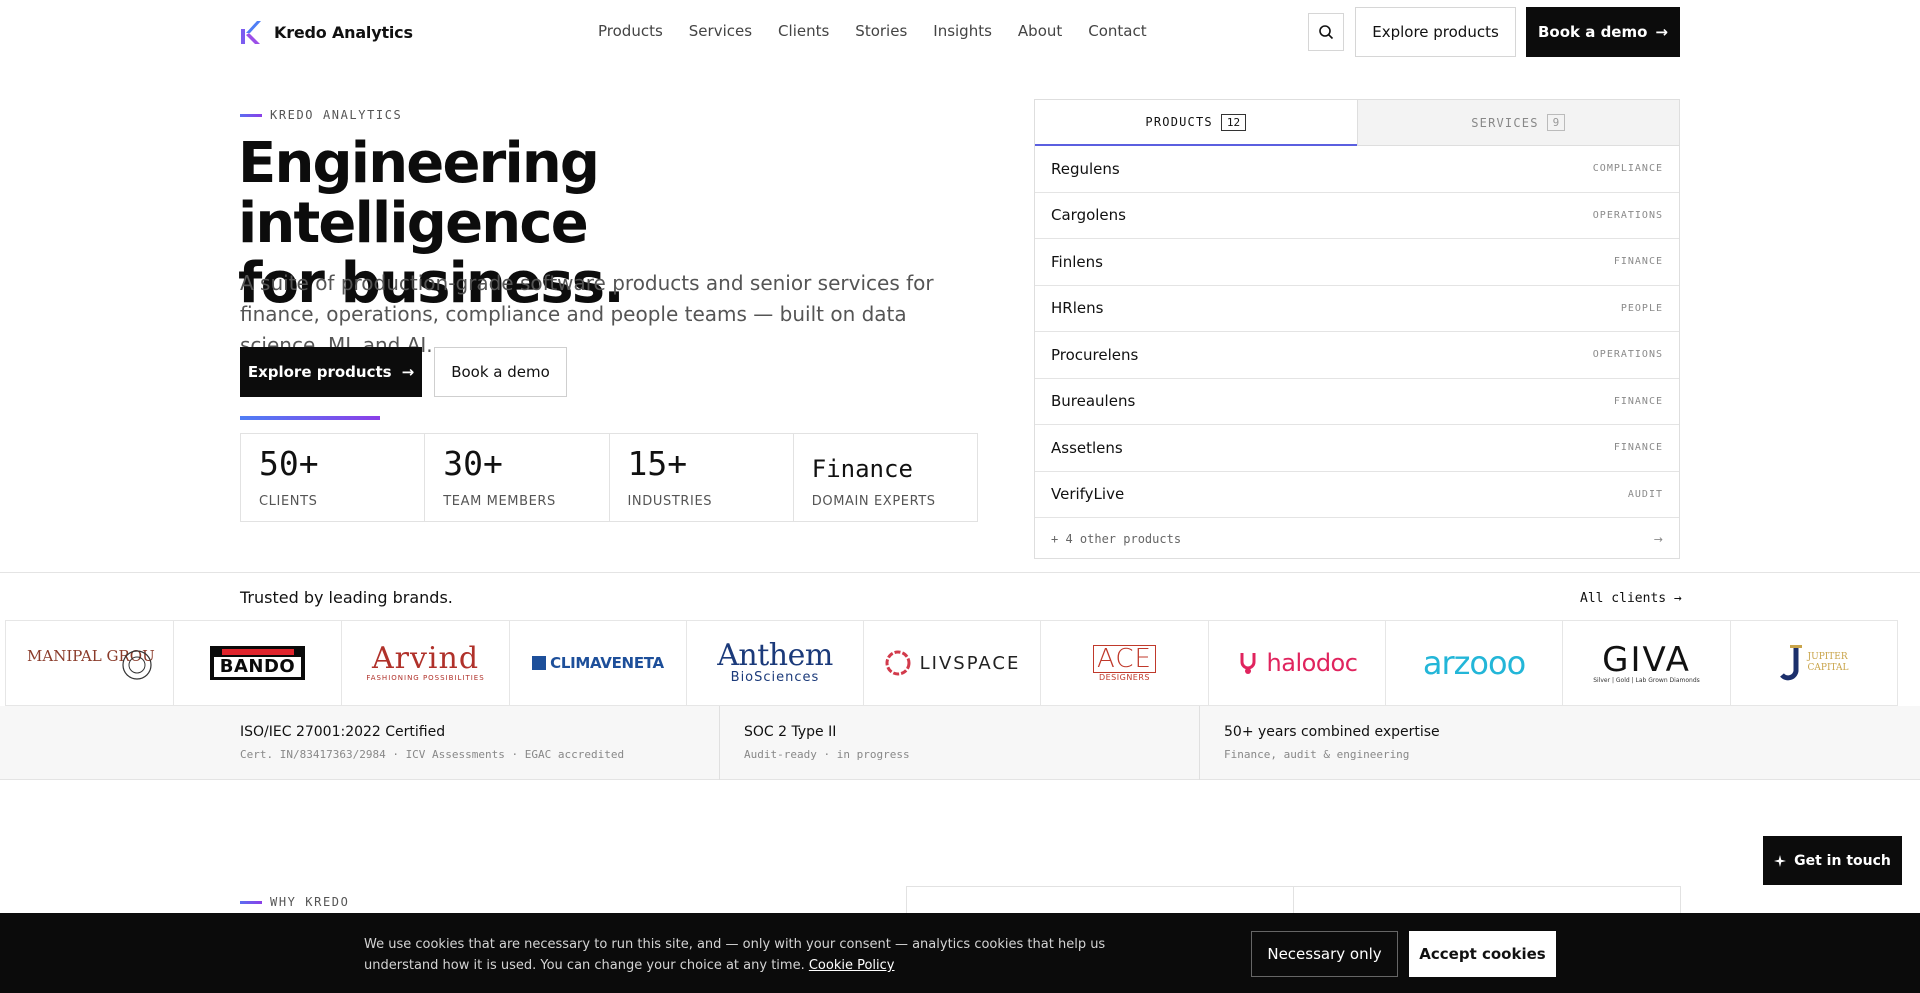 This screenshot has width=1920, height=993. What do you see at coordinates (1357, 169) in the screenshot?
I see `product-row-regulens: Regulens COMPLIANCE` at bounding box center [1357, 169].